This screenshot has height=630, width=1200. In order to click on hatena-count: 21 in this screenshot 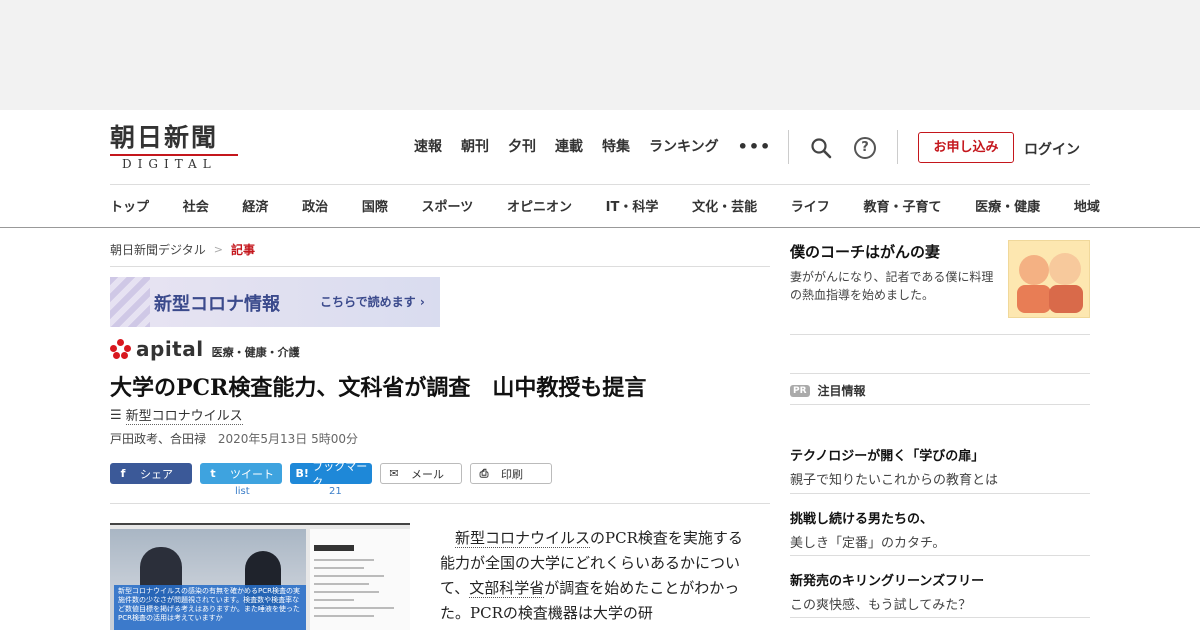, I will do `click(335, 491)`.